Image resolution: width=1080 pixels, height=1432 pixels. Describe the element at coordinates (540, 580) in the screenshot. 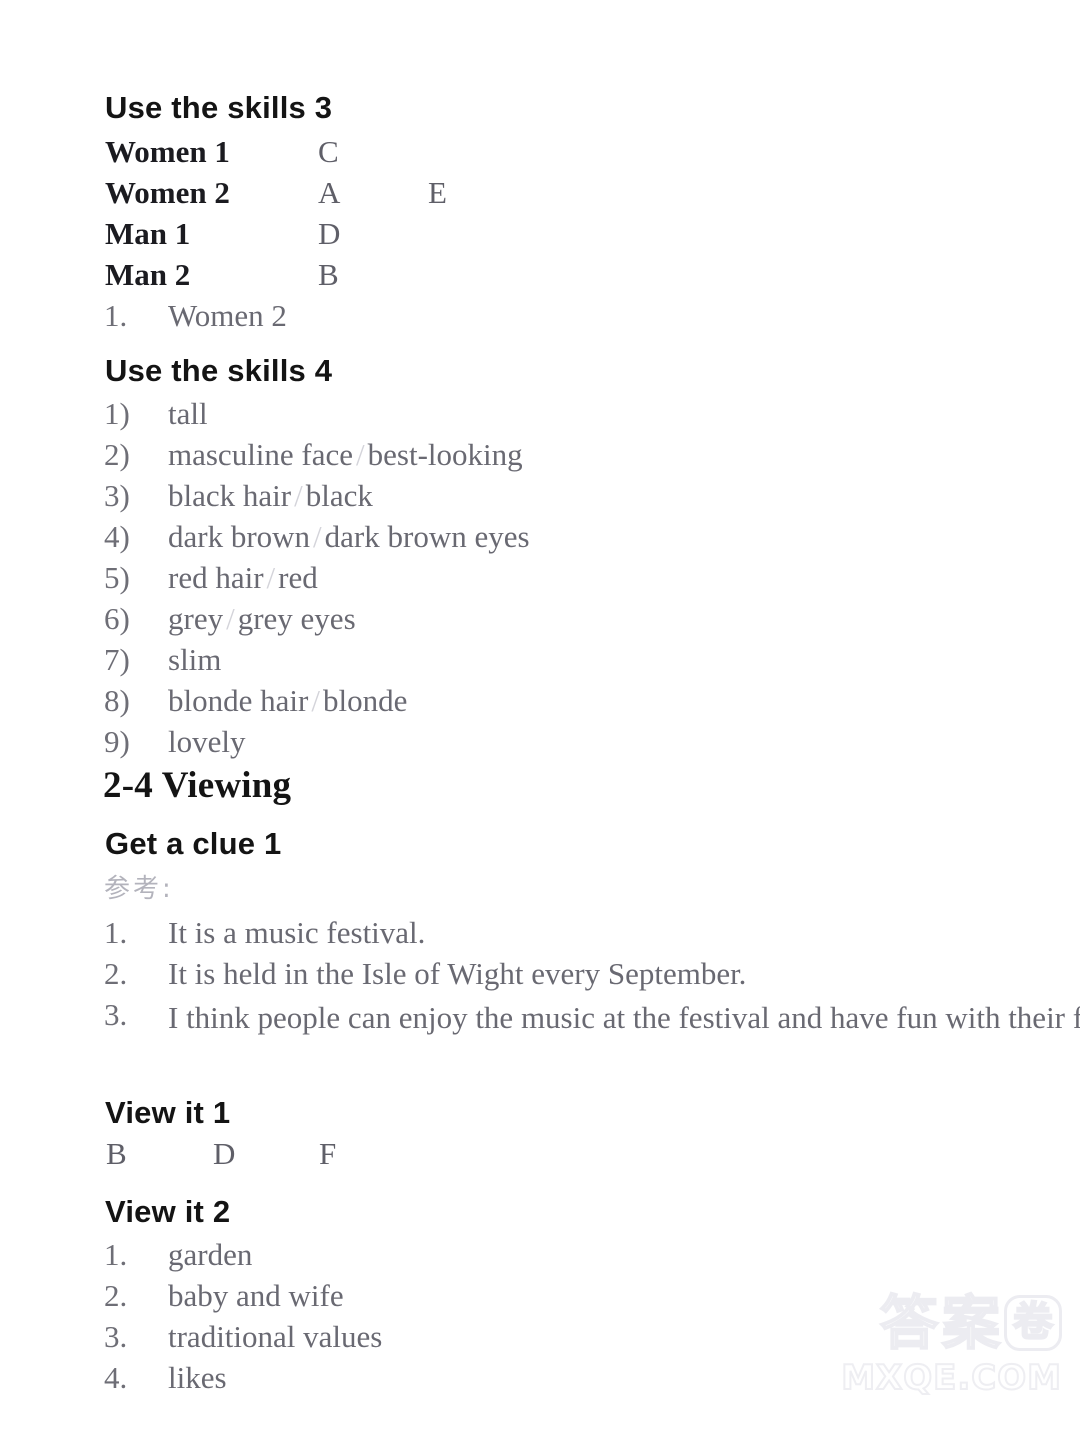

I see `list-item: 5) red hair/red` at that location.